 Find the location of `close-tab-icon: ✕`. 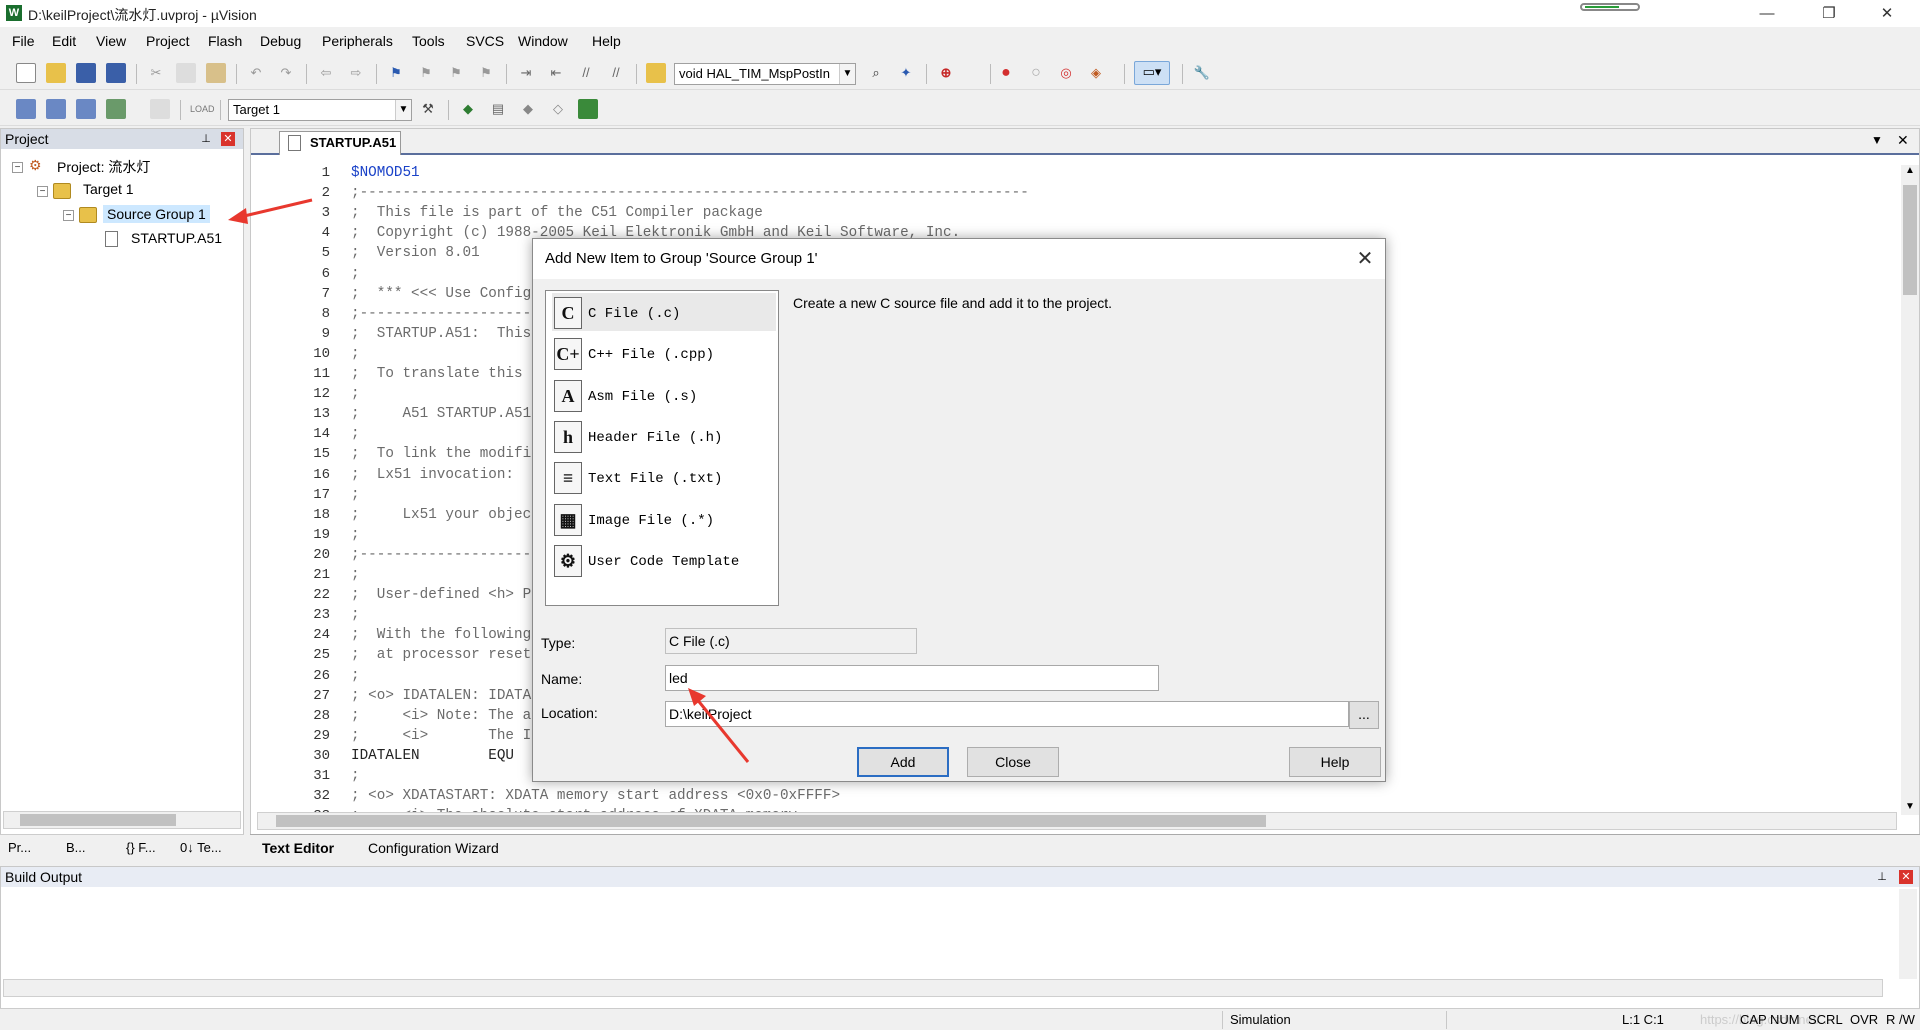

close-tab-icon: ✕ is located at coordinates (1903, 140).